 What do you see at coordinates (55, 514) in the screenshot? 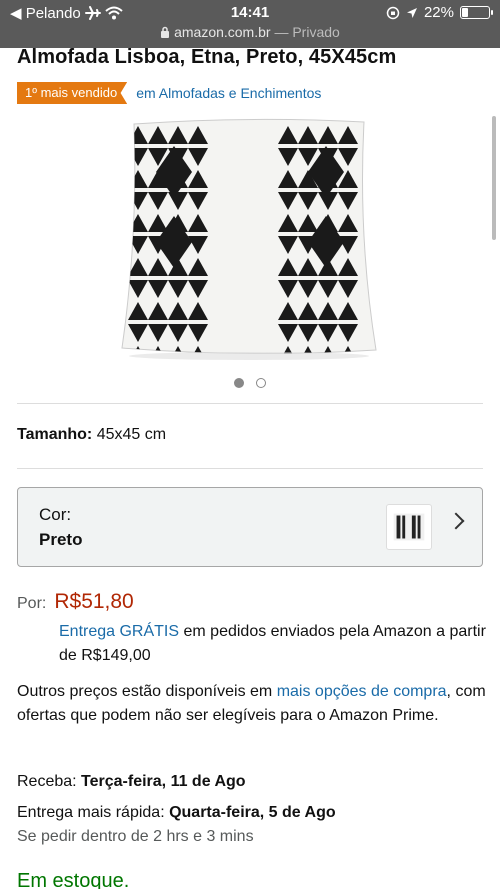
I see `color-label: Cor:` at bounding box center [55, 514].